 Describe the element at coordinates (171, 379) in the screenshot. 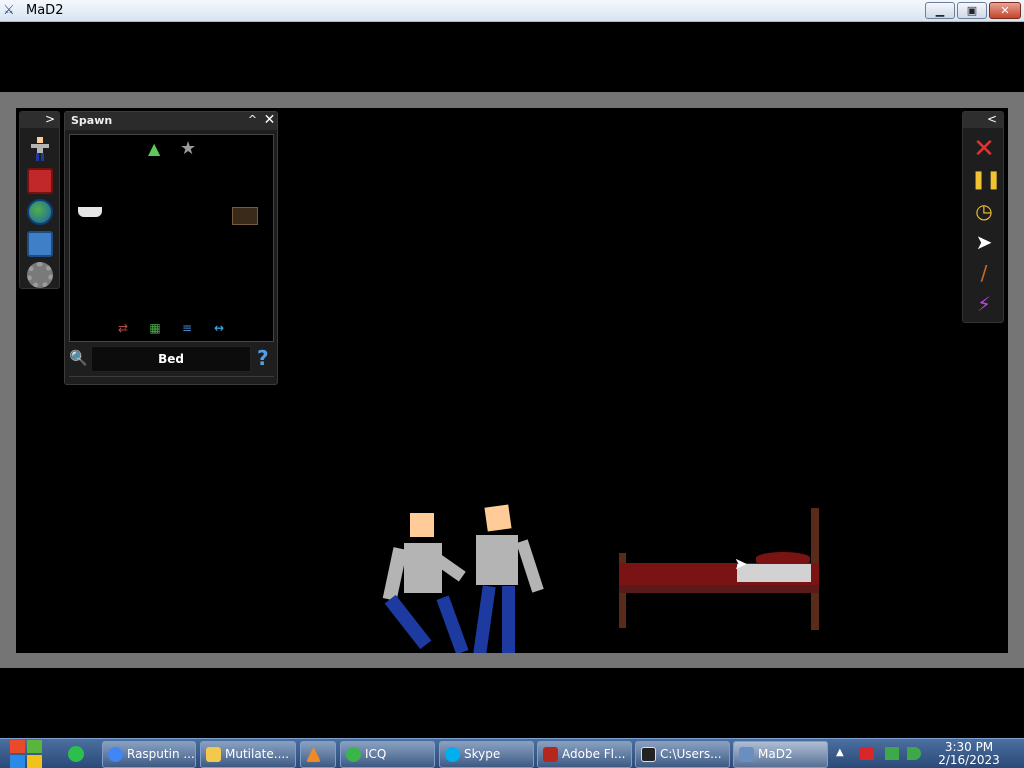

I see `spawn-panel-footer` at that location.